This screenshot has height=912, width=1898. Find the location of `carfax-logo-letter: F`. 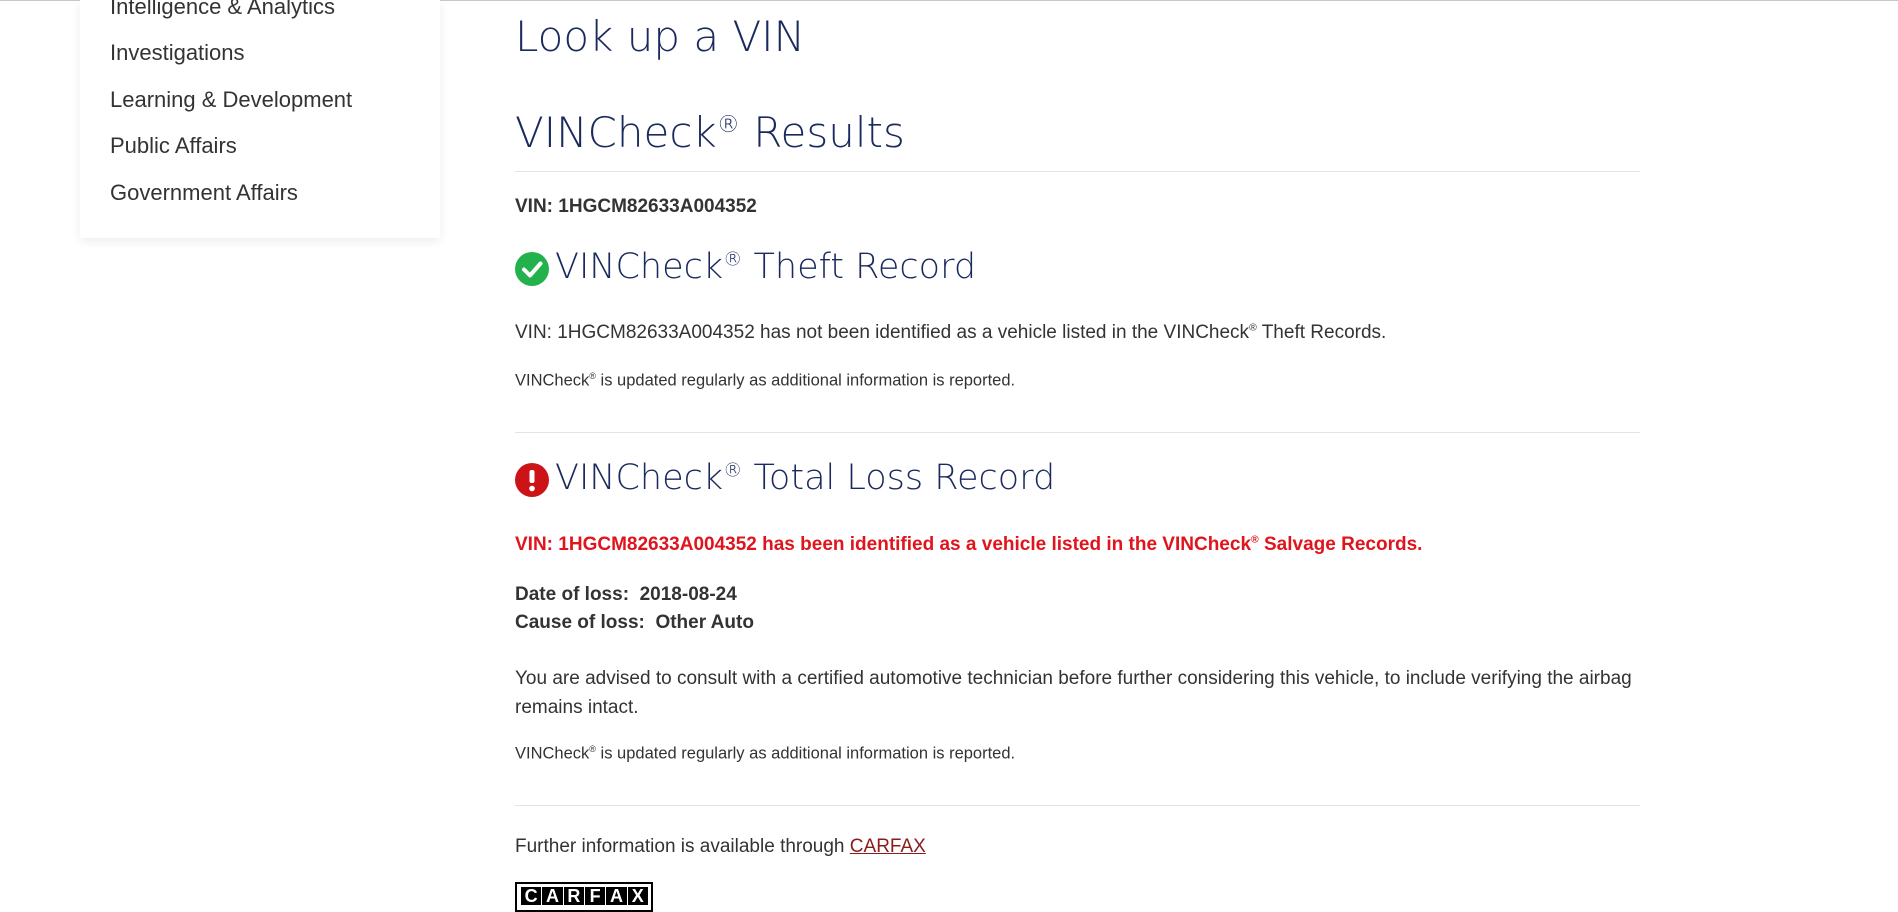

carfax-logo-letter: F is located at coordinates (595, 896).